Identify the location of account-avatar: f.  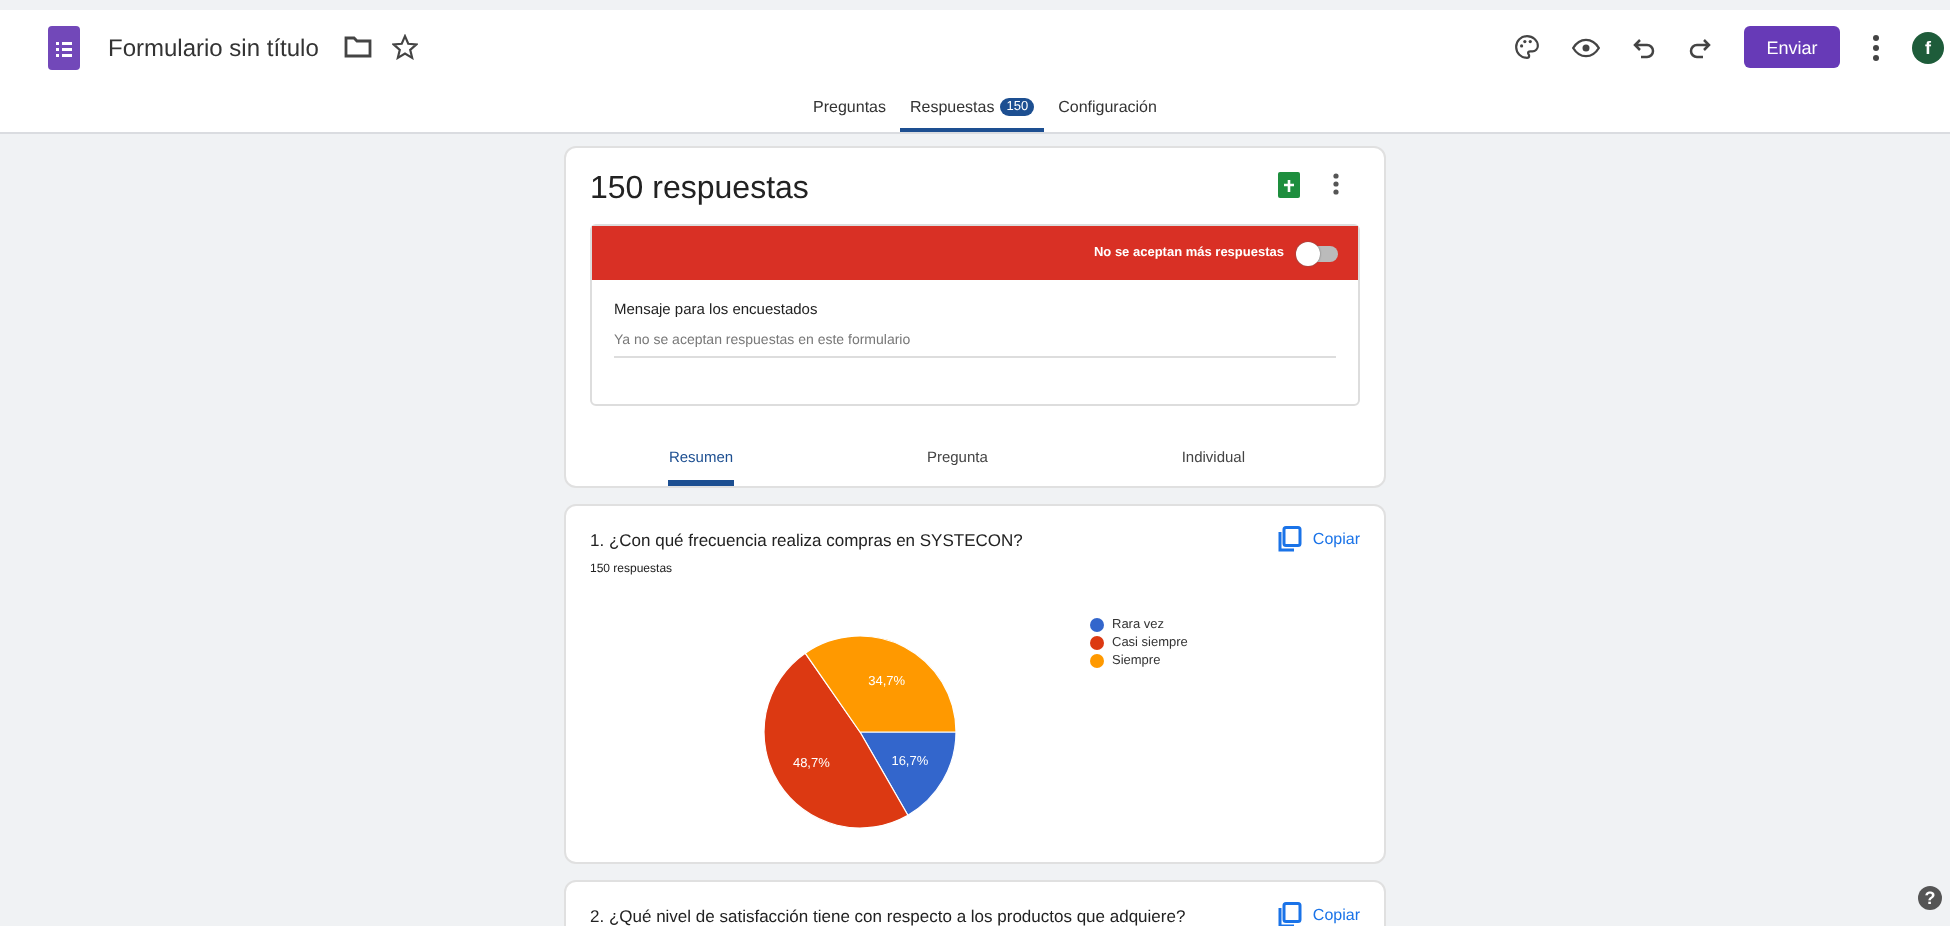
(1928, 47).